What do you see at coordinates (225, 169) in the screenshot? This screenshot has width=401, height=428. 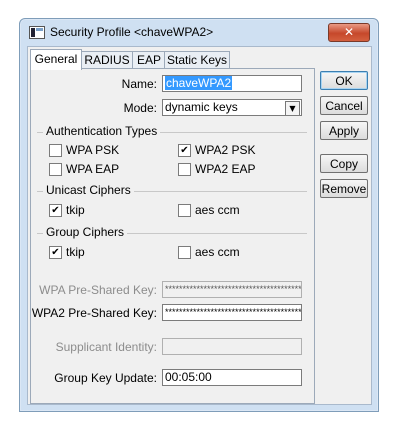 I see `wpa2-eap-label: WPA2 EAP` at bounding box center [225, 169].